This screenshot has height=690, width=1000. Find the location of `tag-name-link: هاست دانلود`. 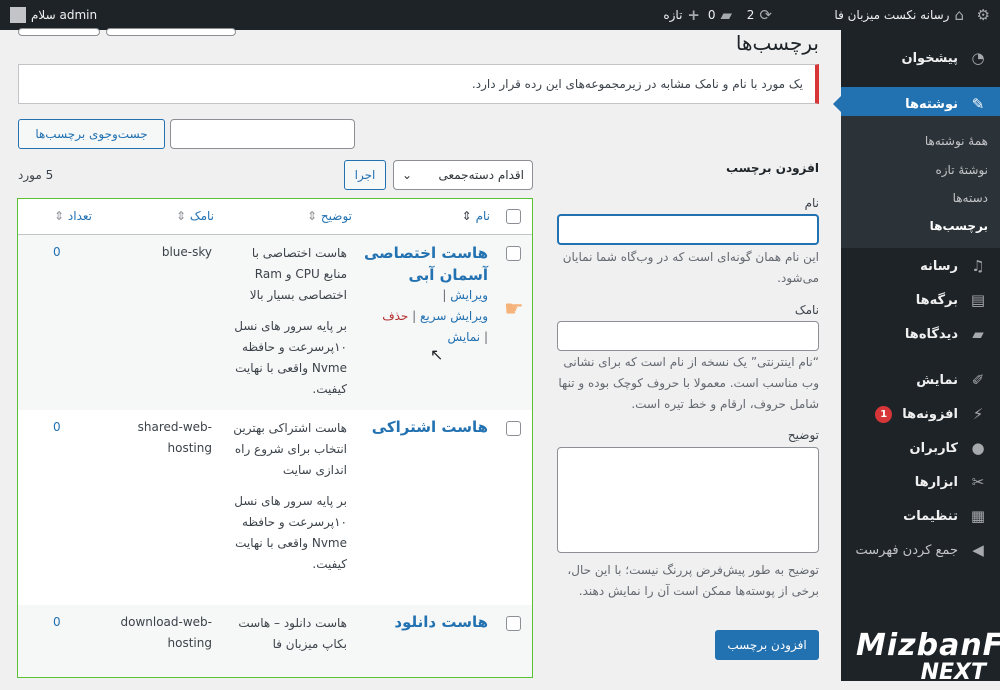

tag-name-link: هاست دانلود is located at coordinates (425, 622).